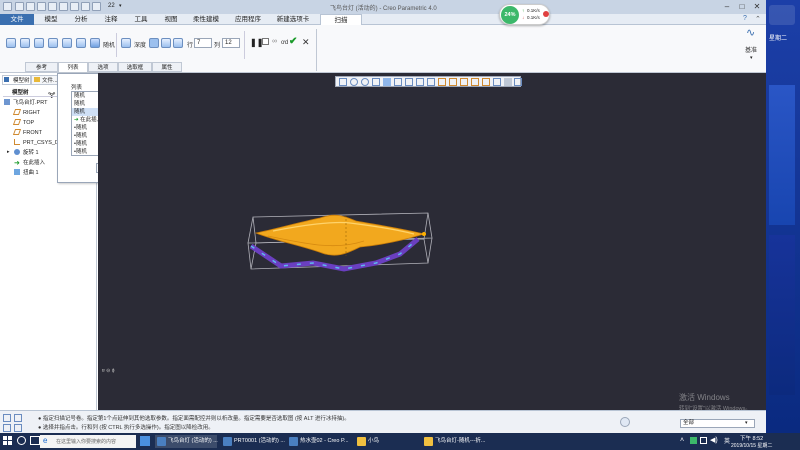 The height and width of the screenshot is (450, 800). Describe the element at coordinates (171, 19) in the screenshot. I see `tab-view: 视图` at that location.